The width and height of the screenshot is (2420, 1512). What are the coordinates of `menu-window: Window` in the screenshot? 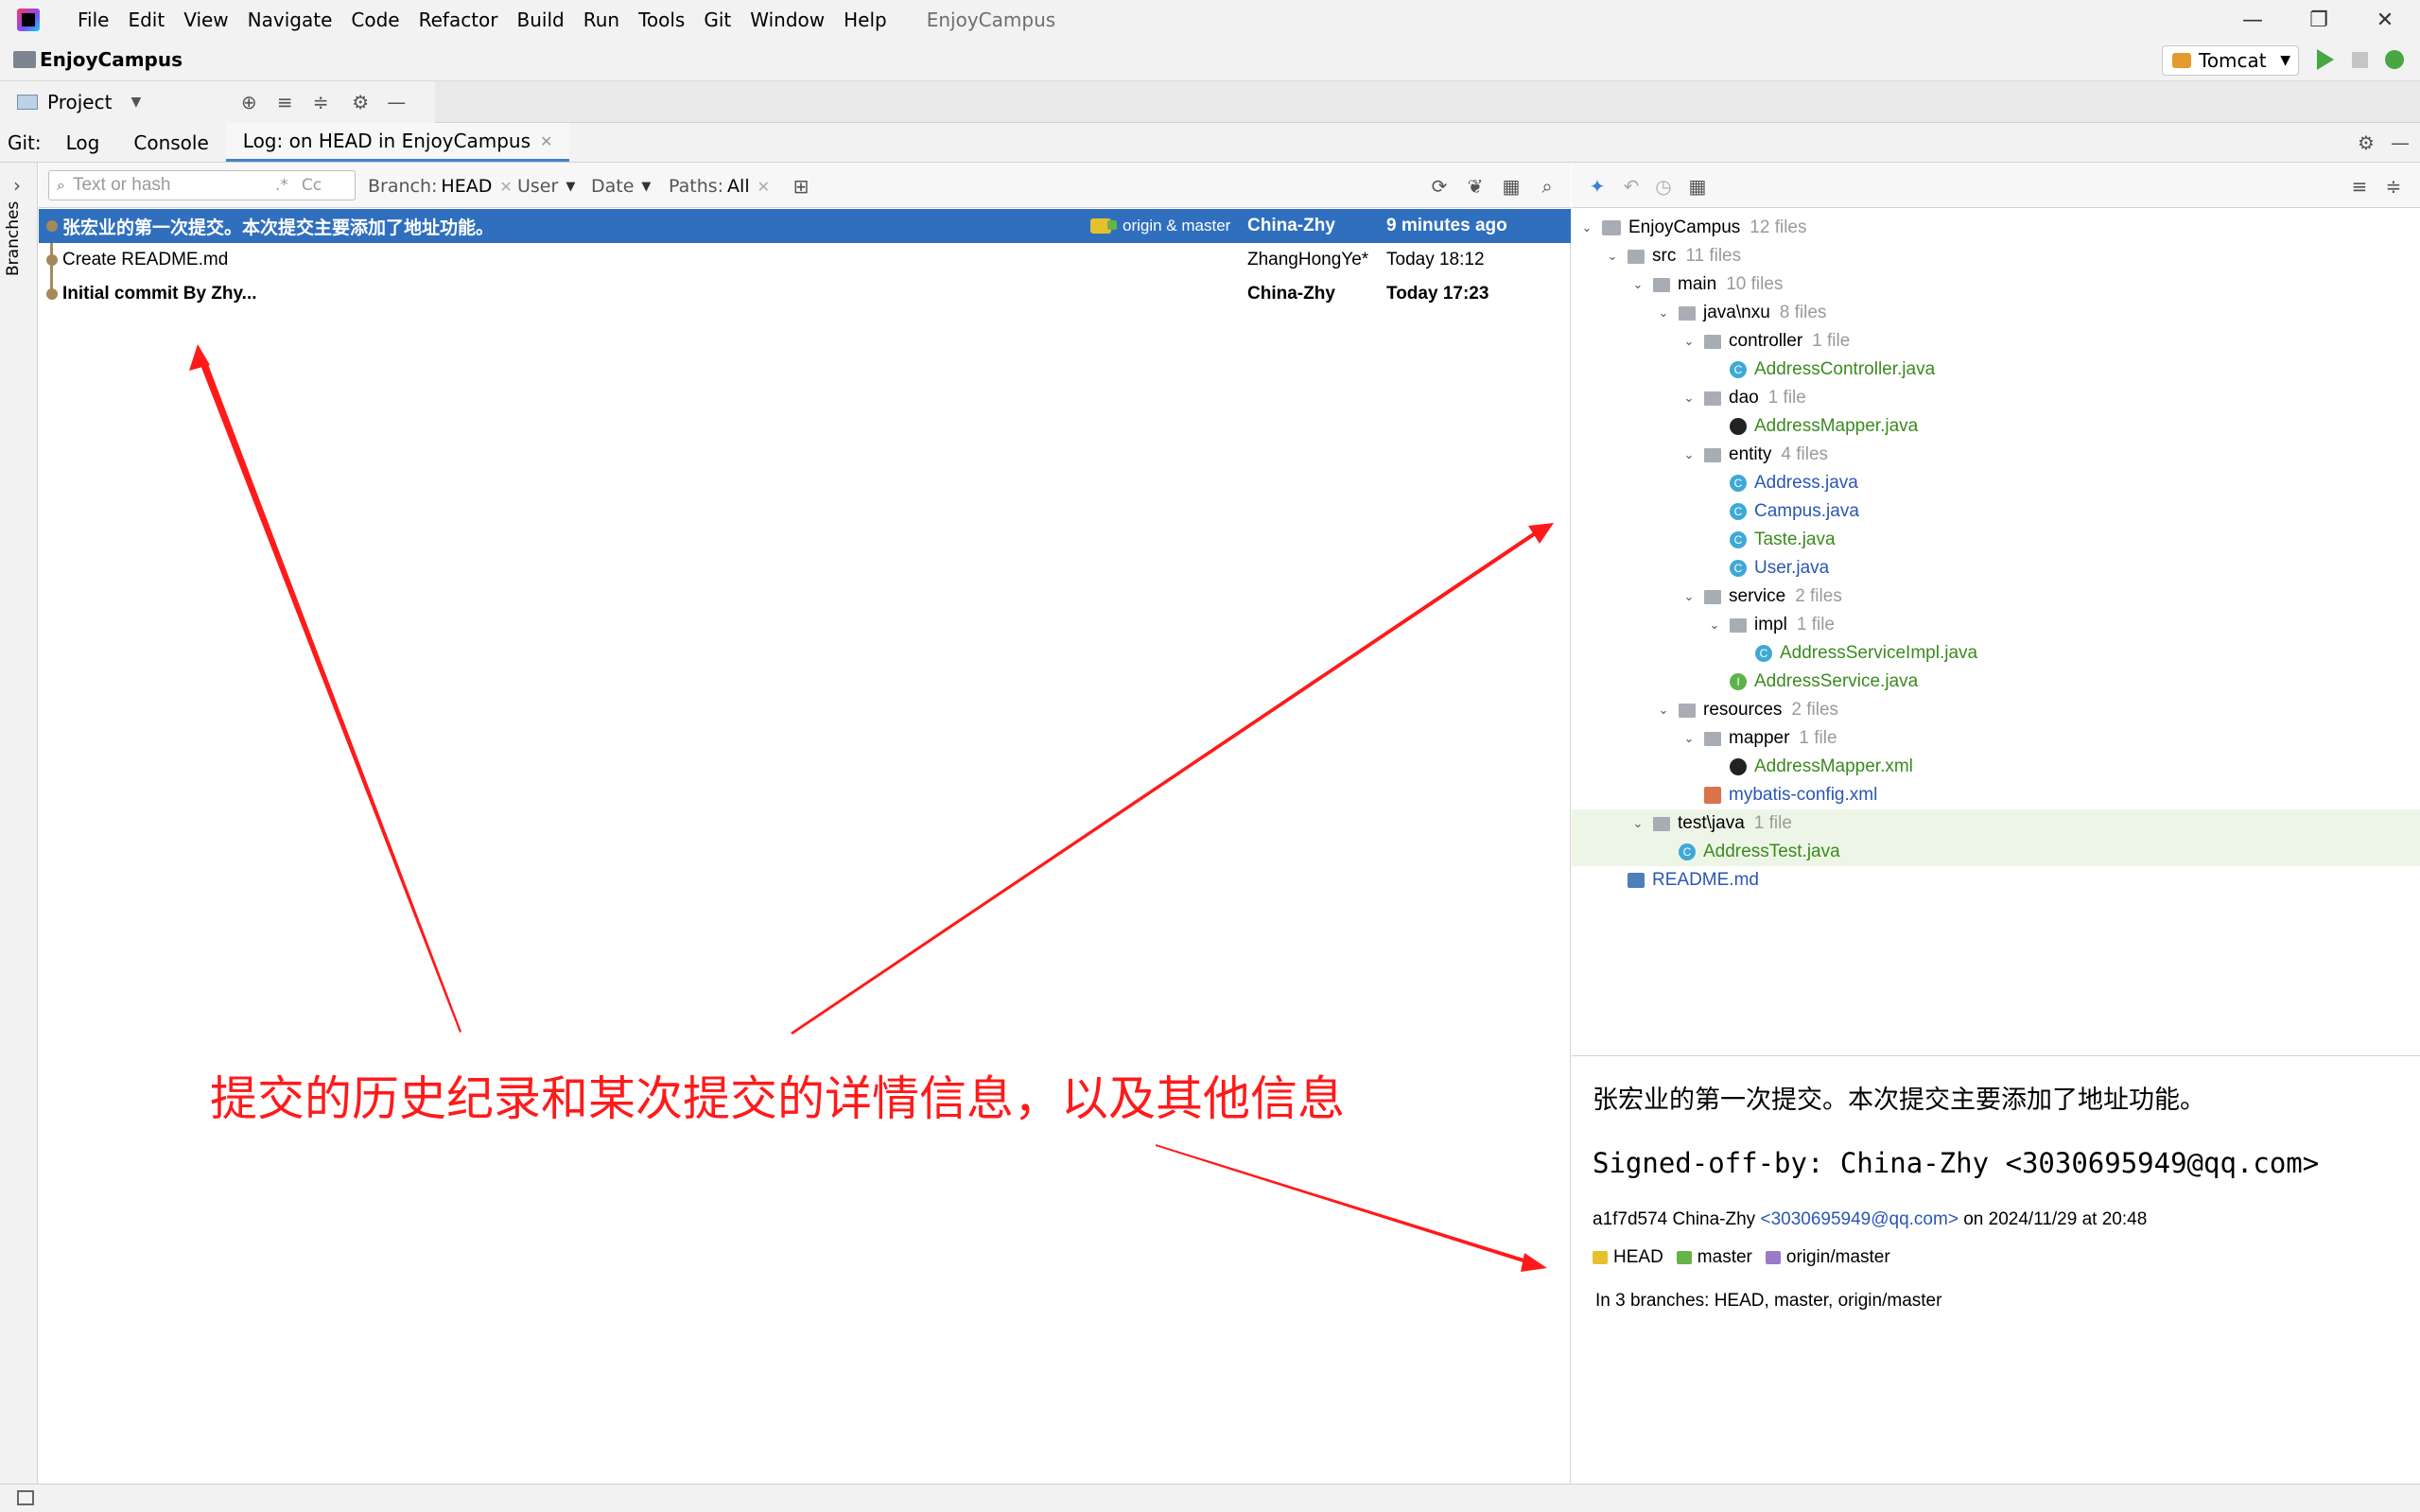 It's located at (787, 20).